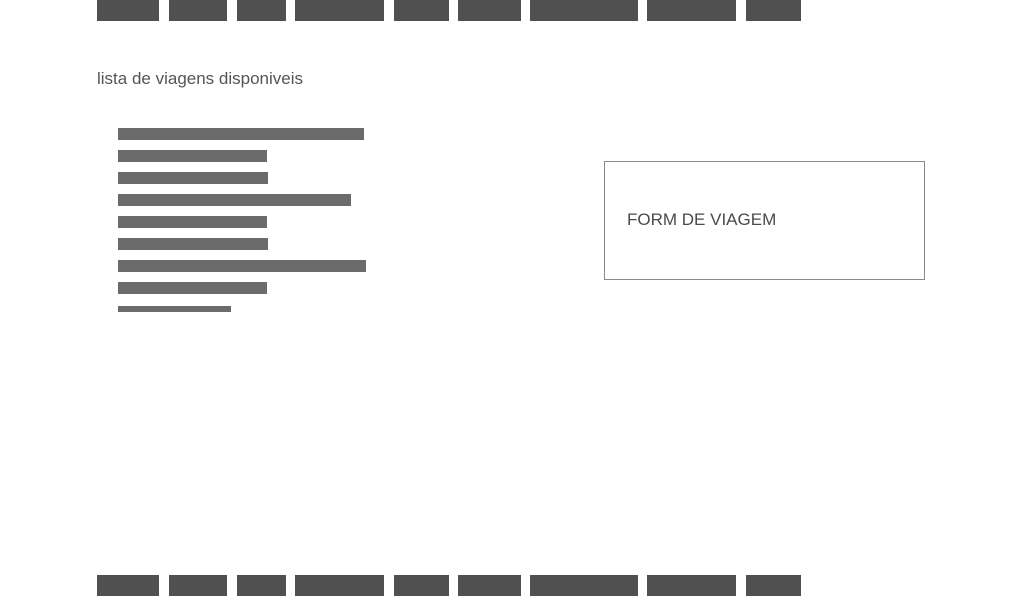 The width and height of the screenshot is (1024, 600). I want to click on trip-form-title: FORM DE VIAGEM, so click(702, 219).